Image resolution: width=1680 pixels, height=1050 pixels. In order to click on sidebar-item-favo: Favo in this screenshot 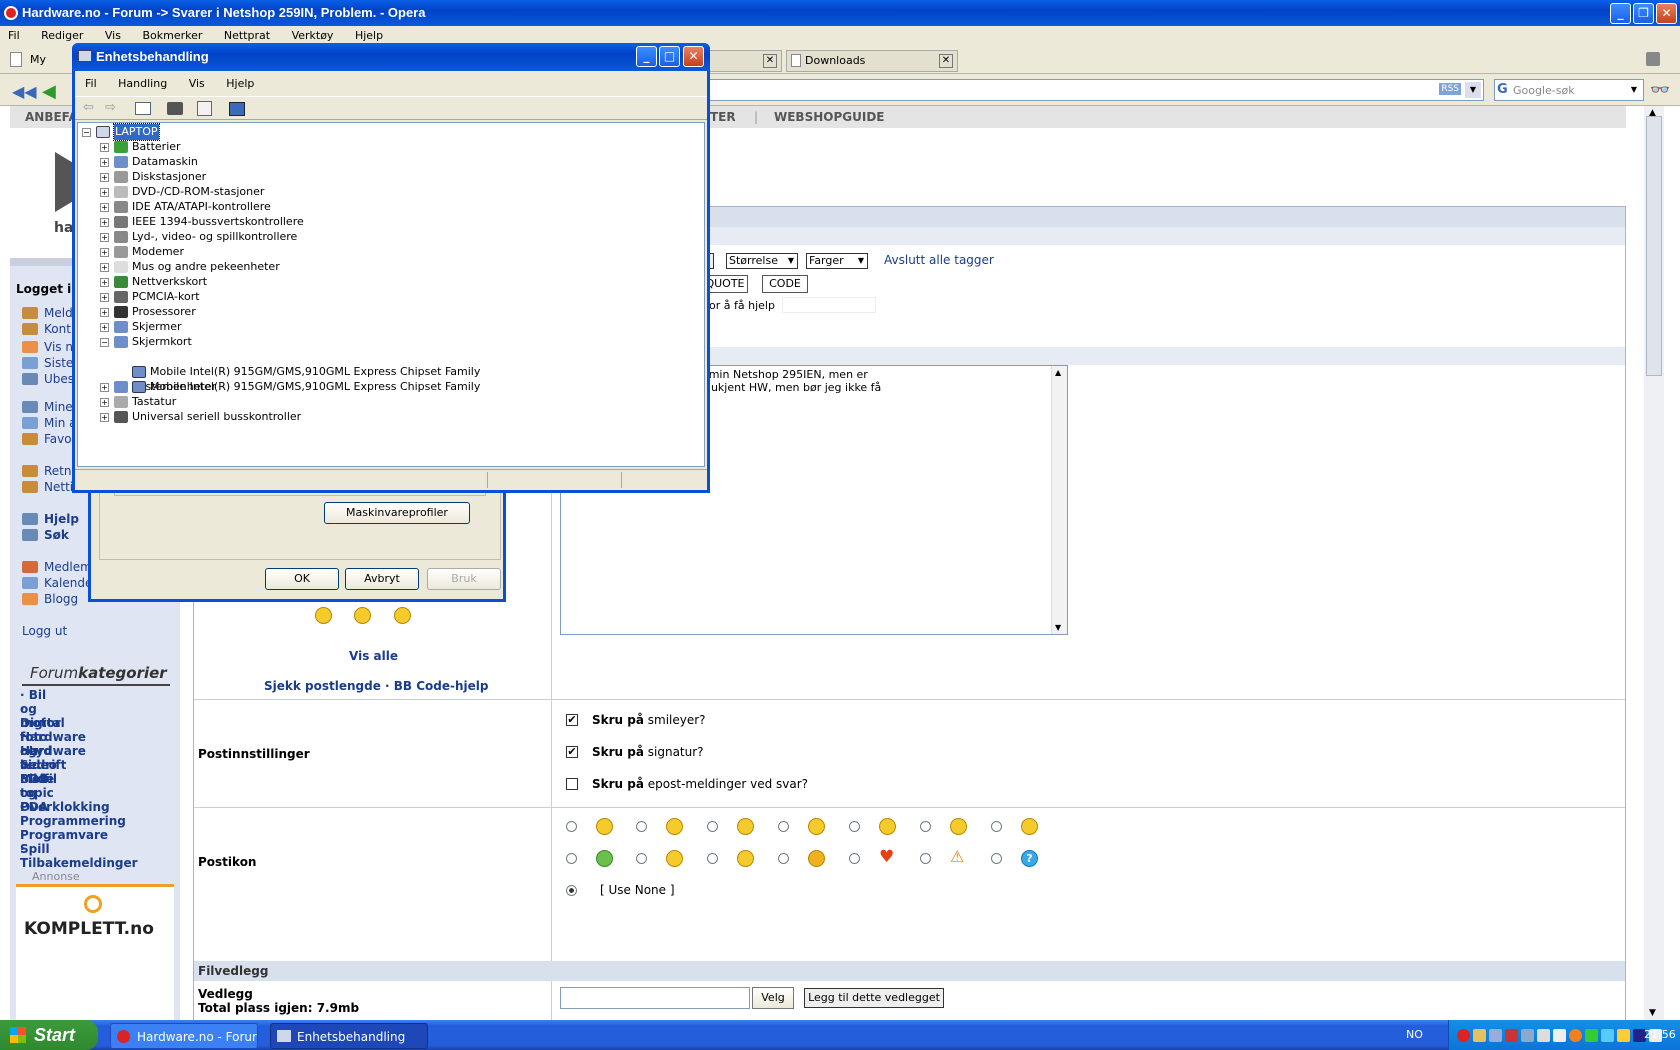, I will do `click(47, 439)`.